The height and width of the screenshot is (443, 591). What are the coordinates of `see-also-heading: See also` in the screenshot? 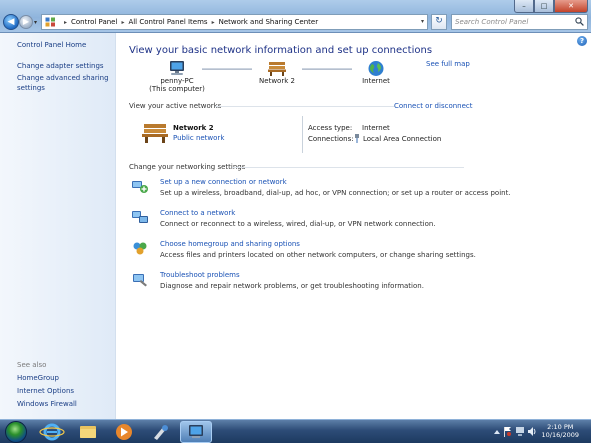 It's located at (32, 365).